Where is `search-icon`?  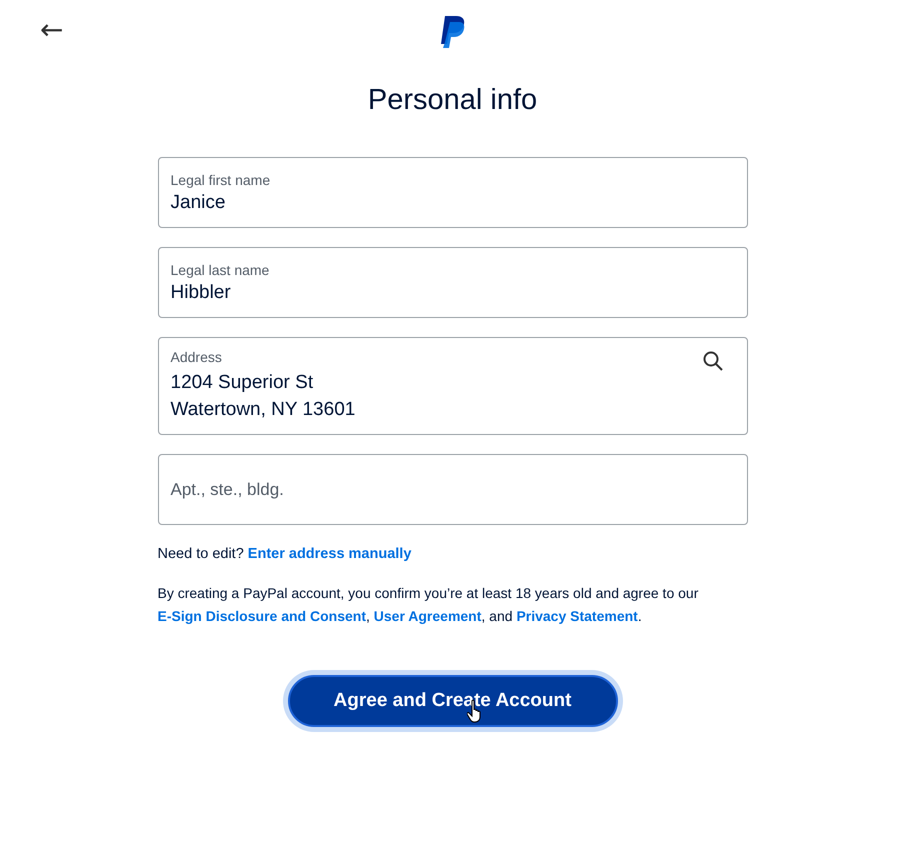 search-icon is located at coordinates (712, 361).